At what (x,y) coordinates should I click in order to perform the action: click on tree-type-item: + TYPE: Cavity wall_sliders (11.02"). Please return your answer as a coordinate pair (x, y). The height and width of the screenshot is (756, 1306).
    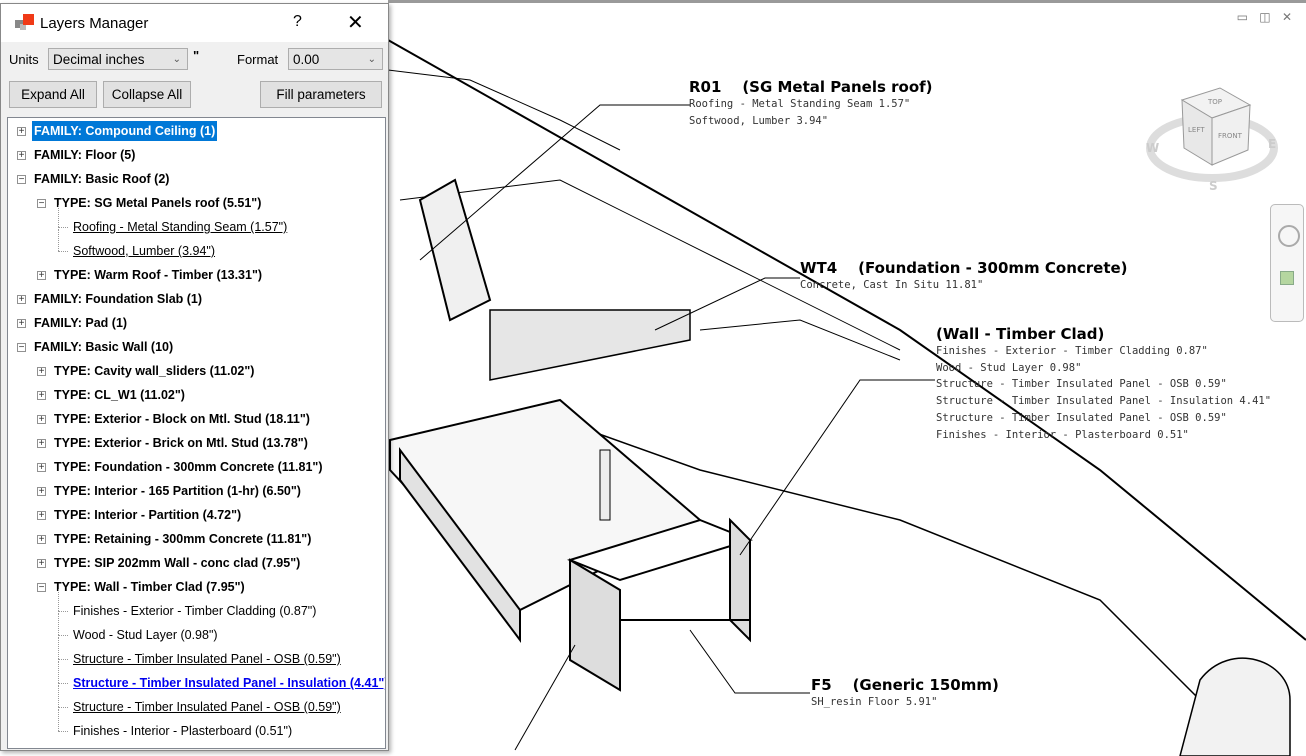
    Looking at the image, I should click on (196, 371).